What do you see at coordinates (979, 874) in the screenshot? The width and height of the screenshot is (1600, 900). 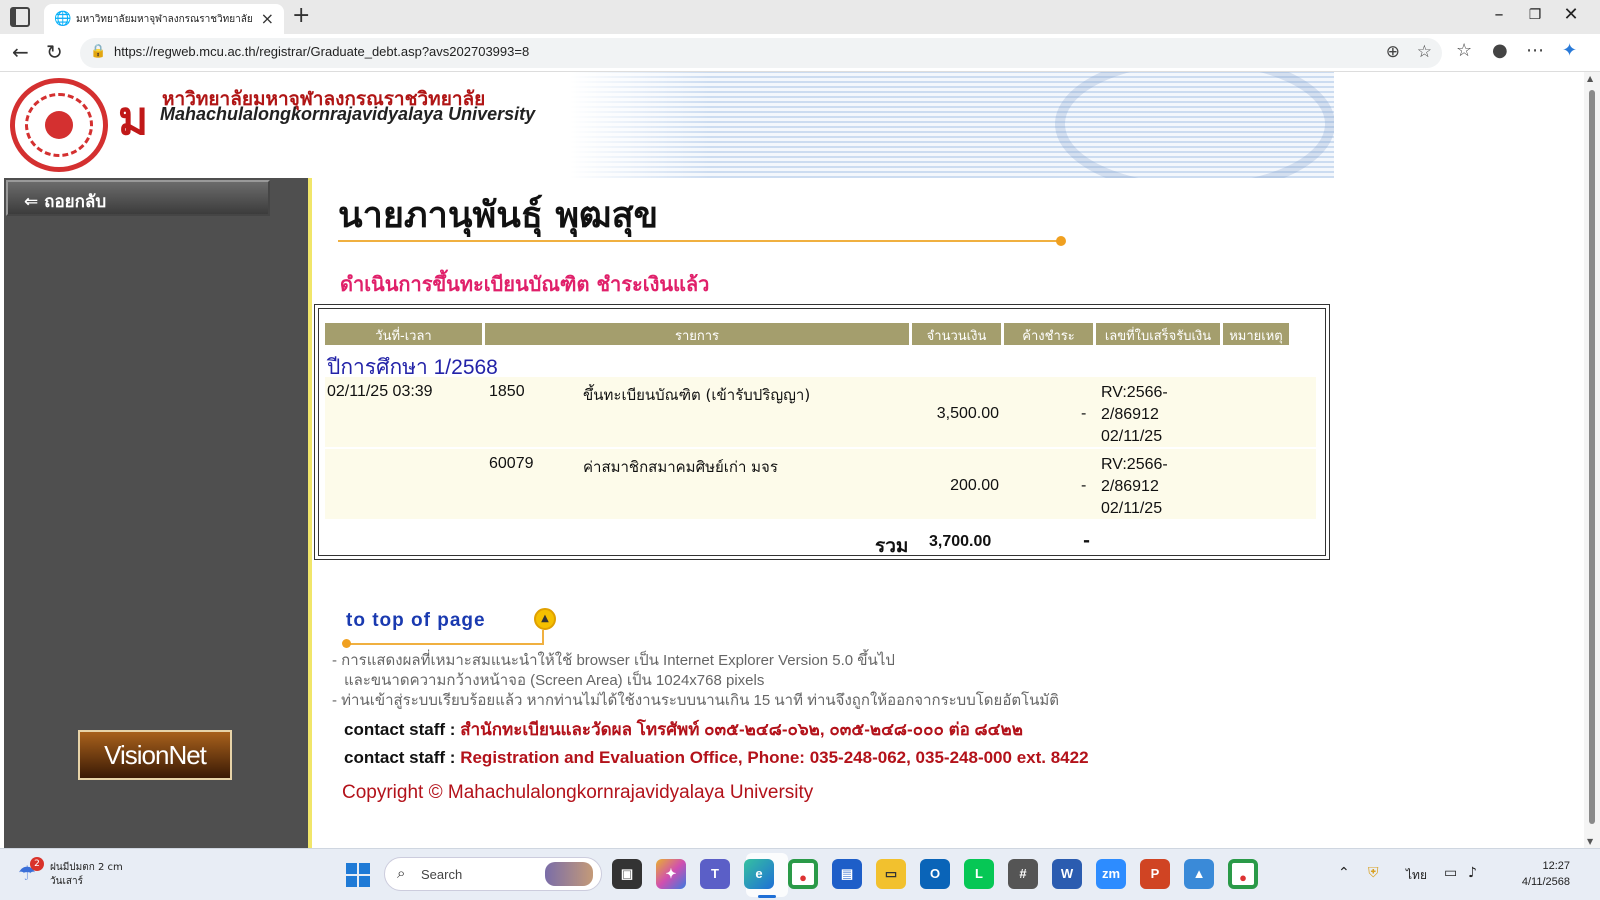 I see `line-icon: L` at bounding box center [979, 874].